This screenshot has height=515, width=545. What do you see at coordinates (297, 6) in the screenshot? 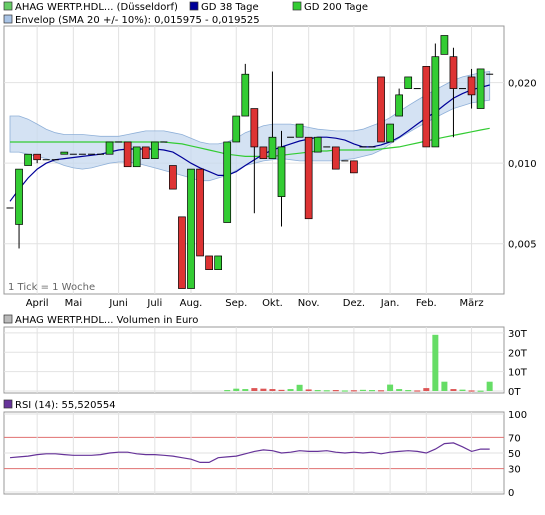
I see `legend-swatch-gd200` at bounding box center [297, 6].